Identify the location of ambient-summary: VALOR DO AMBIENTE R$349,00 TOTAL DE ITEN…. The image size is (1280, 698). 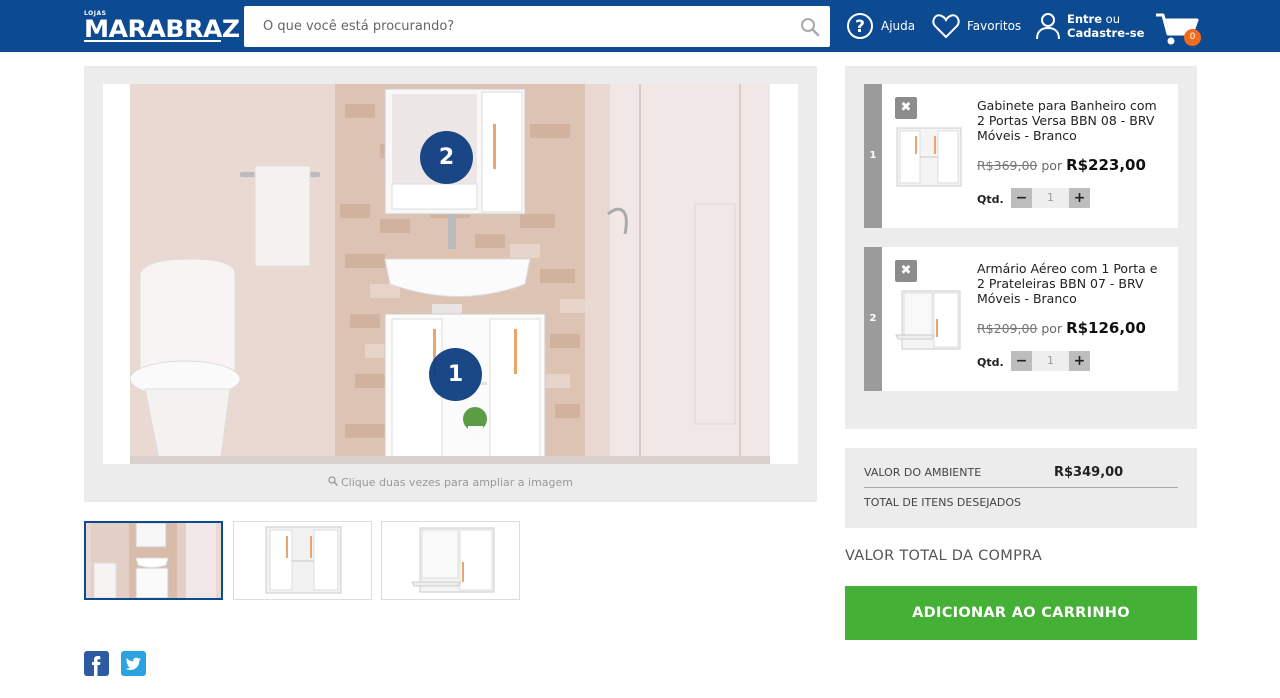
(1021, 488).